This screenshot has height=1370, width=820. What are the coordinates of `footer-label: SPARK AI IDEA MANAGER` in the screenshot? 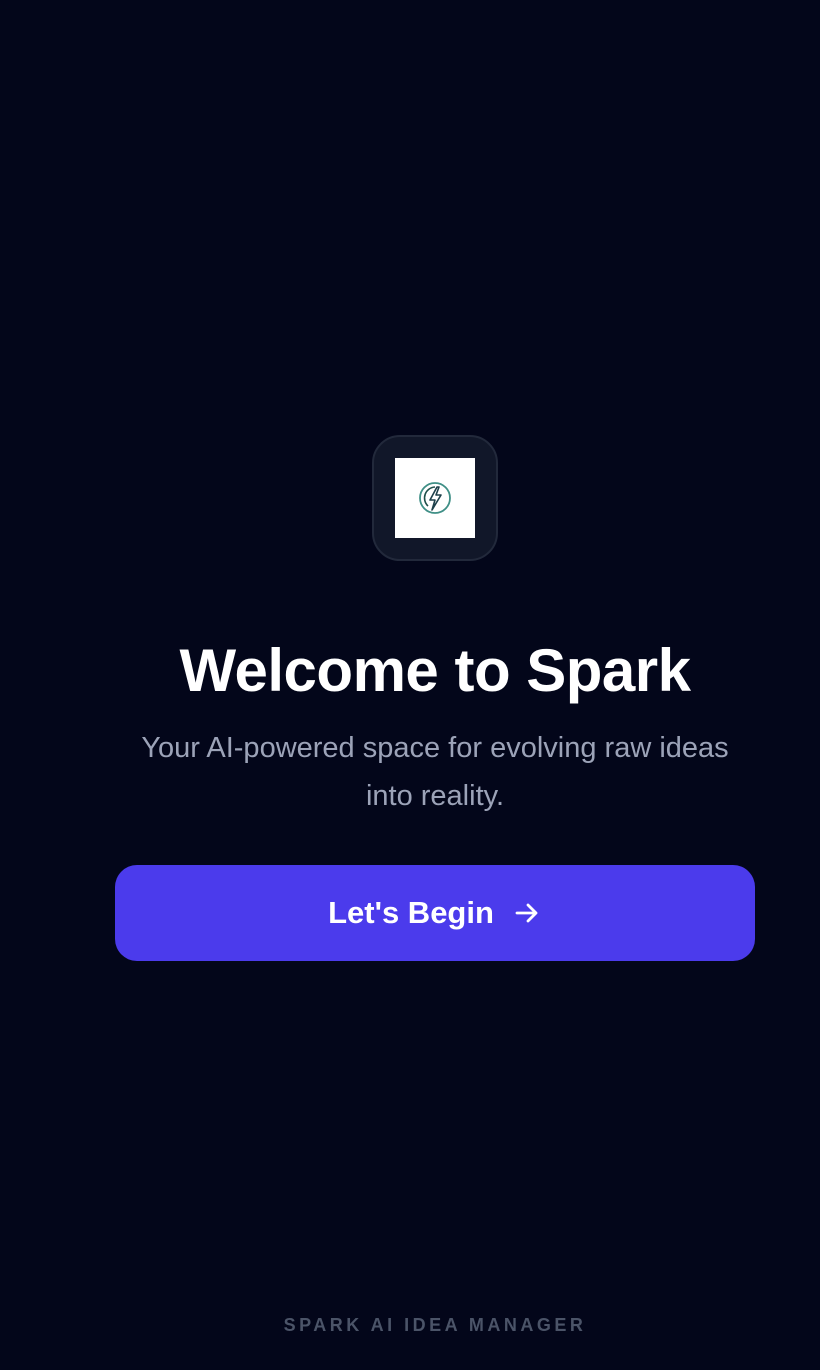 It's located at (435, 1325).